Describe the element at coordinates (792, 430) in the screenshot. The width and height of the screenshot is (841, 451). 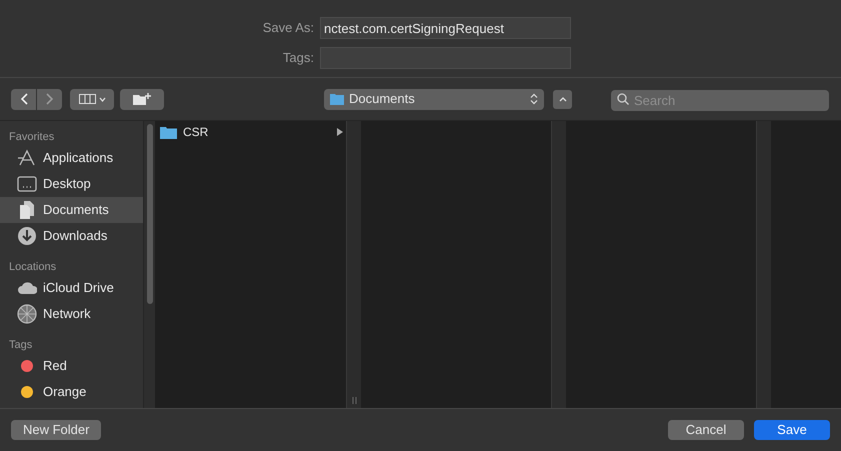
I see `save-button: Save` at that location.